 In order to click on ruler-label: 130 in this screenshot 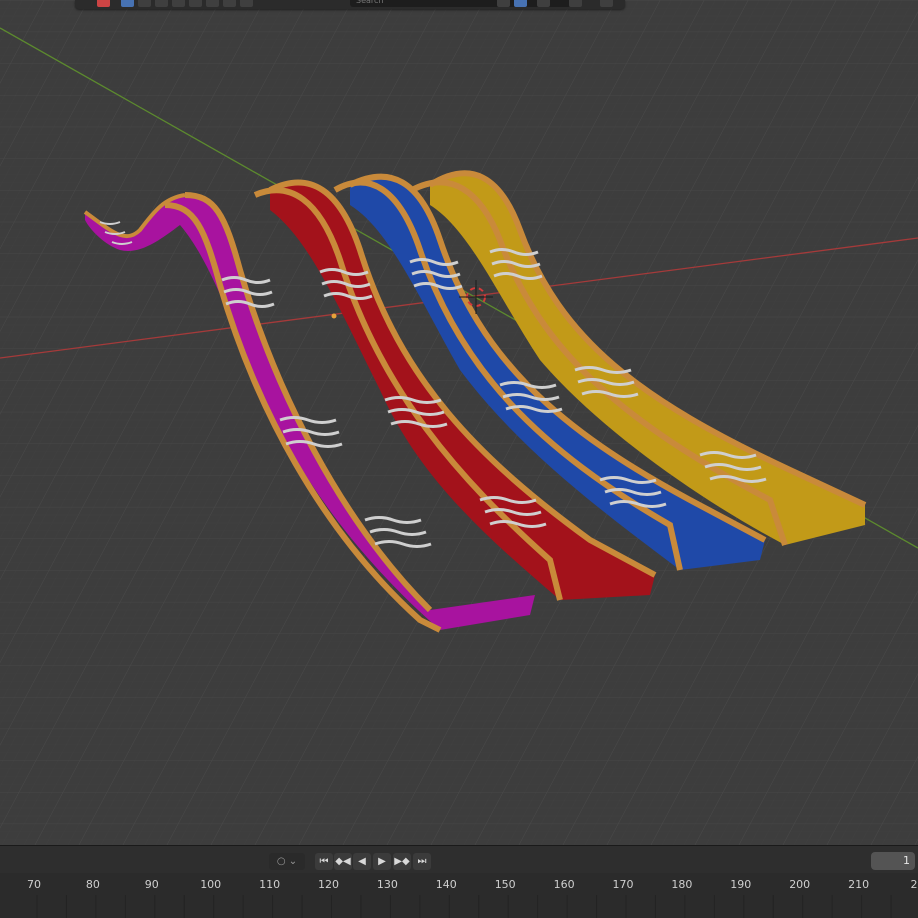, I will do `click(387, 884)`.